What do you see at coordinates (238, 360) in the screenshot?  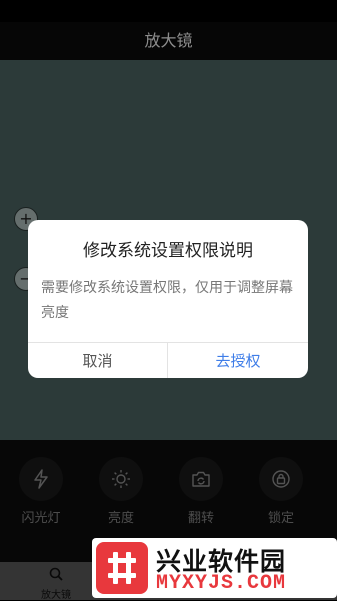 I see `authorize-button: 去授权` at bounding box center [238, 360].